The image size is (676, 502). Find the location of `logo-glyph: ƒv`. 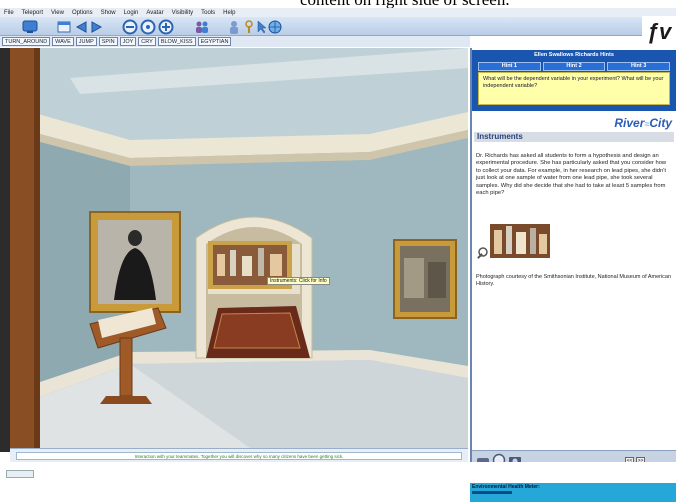

logo-glyph: ƒv is located at coordinates (659, 31).